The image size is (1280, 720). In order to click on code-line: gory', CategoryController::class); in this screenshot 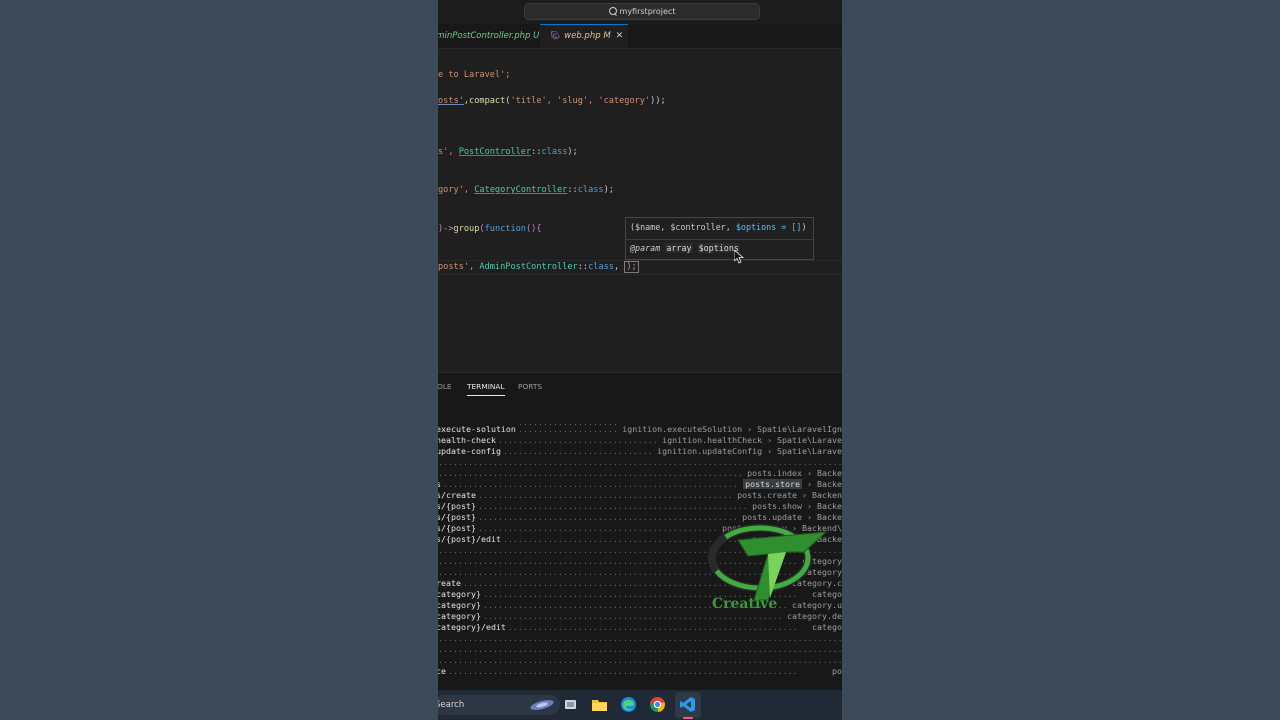, I will do `click(526, 190)`.